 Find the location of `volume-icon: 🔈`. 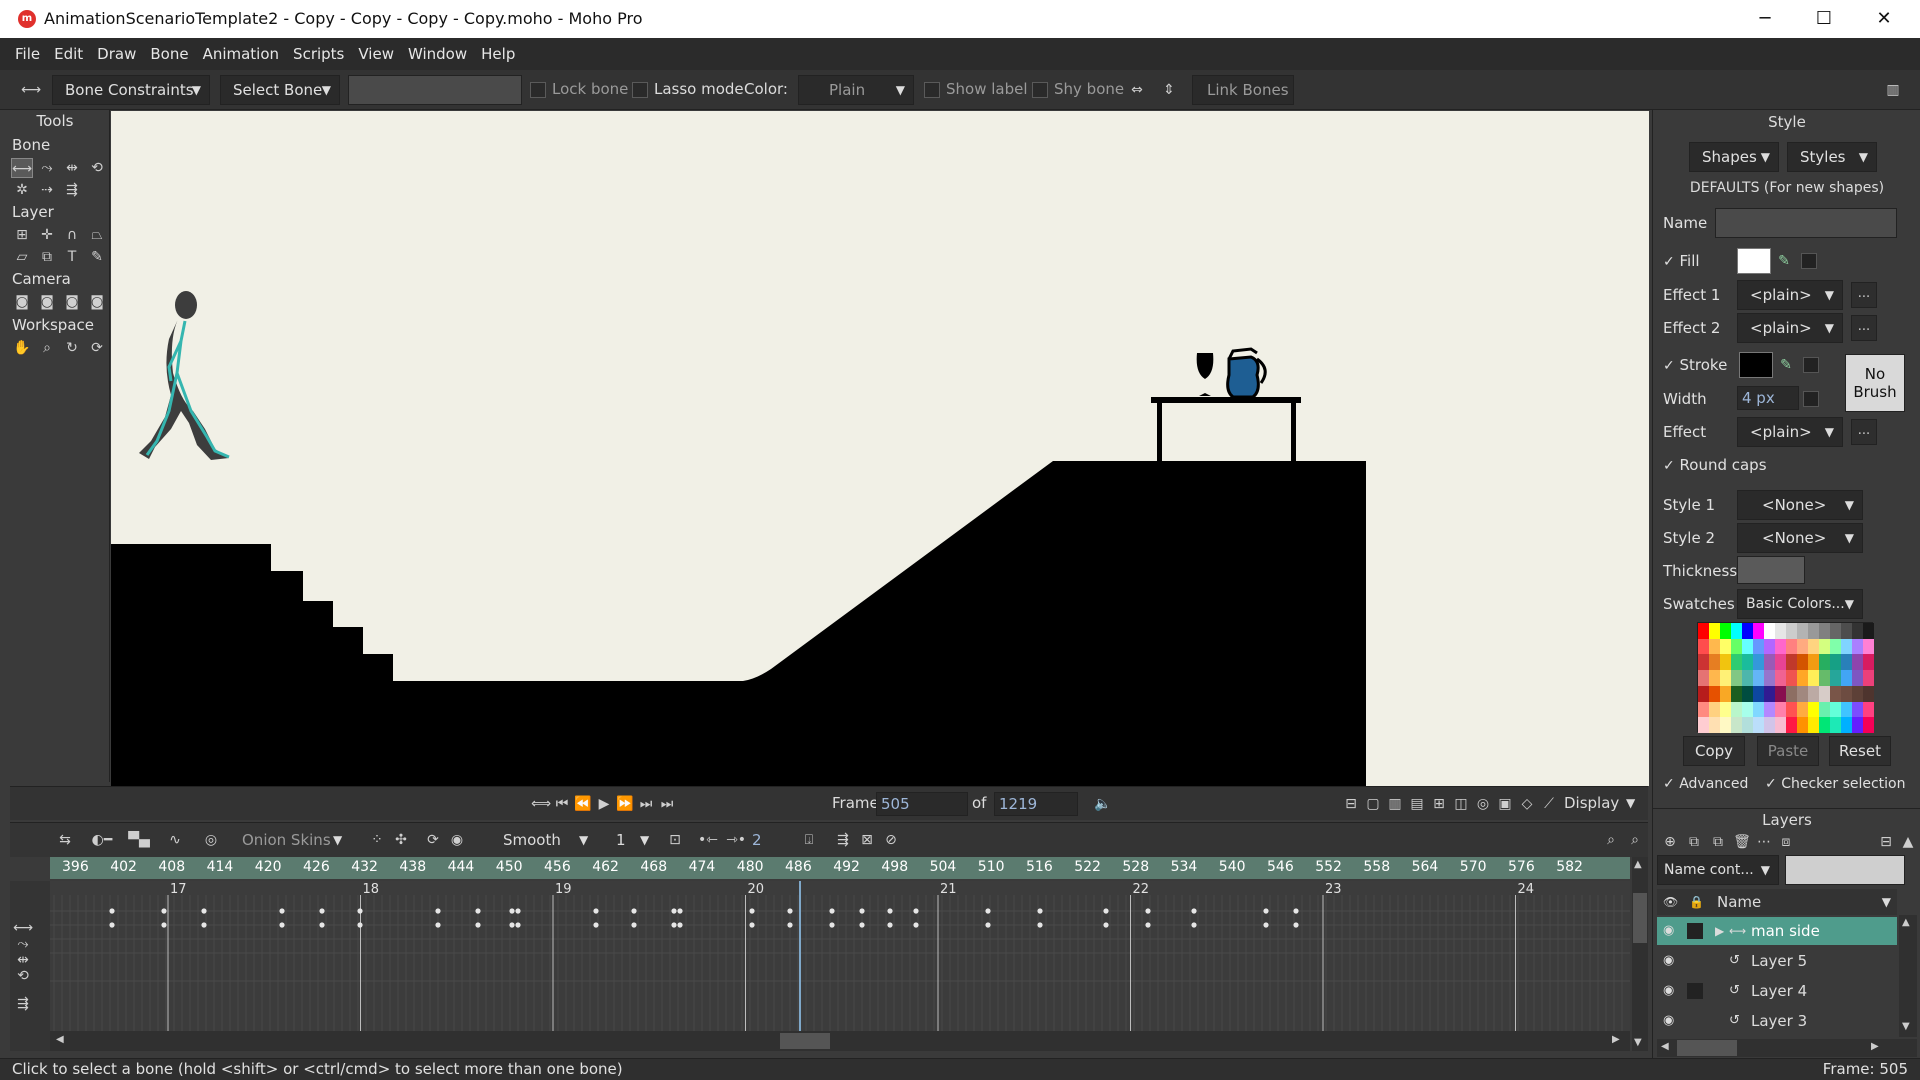

volume-icon: 🔈 is located at coordinates (1103, 804).